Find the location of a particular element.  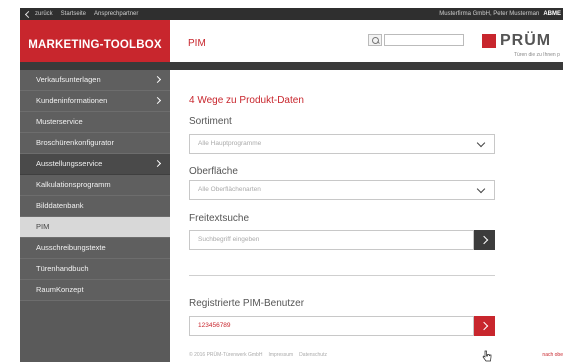

page-section-title: PIM is located at coordinates (197, 43).